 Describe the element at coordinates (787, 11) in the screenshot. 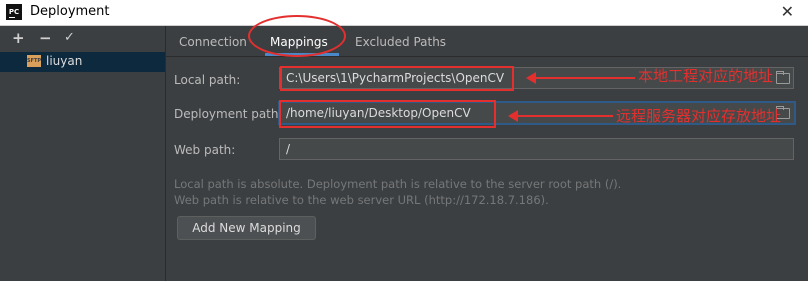

I see `close-icon: ✕` at that location.